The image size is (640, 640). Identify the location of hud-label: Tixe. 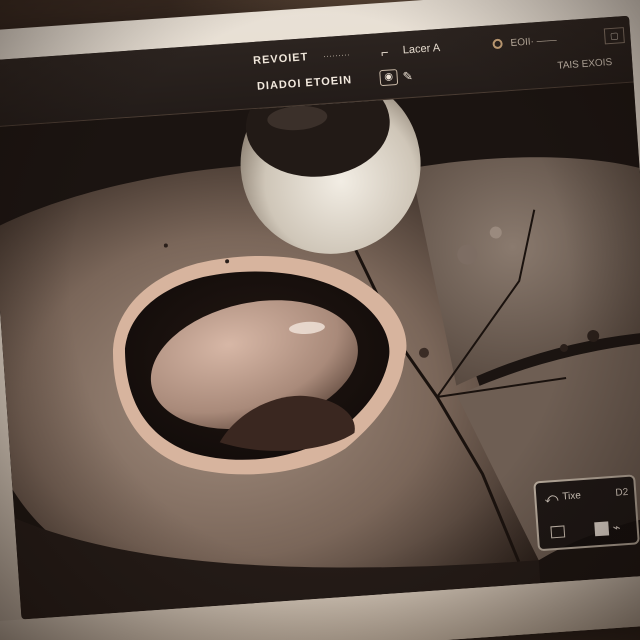
(571, 496).